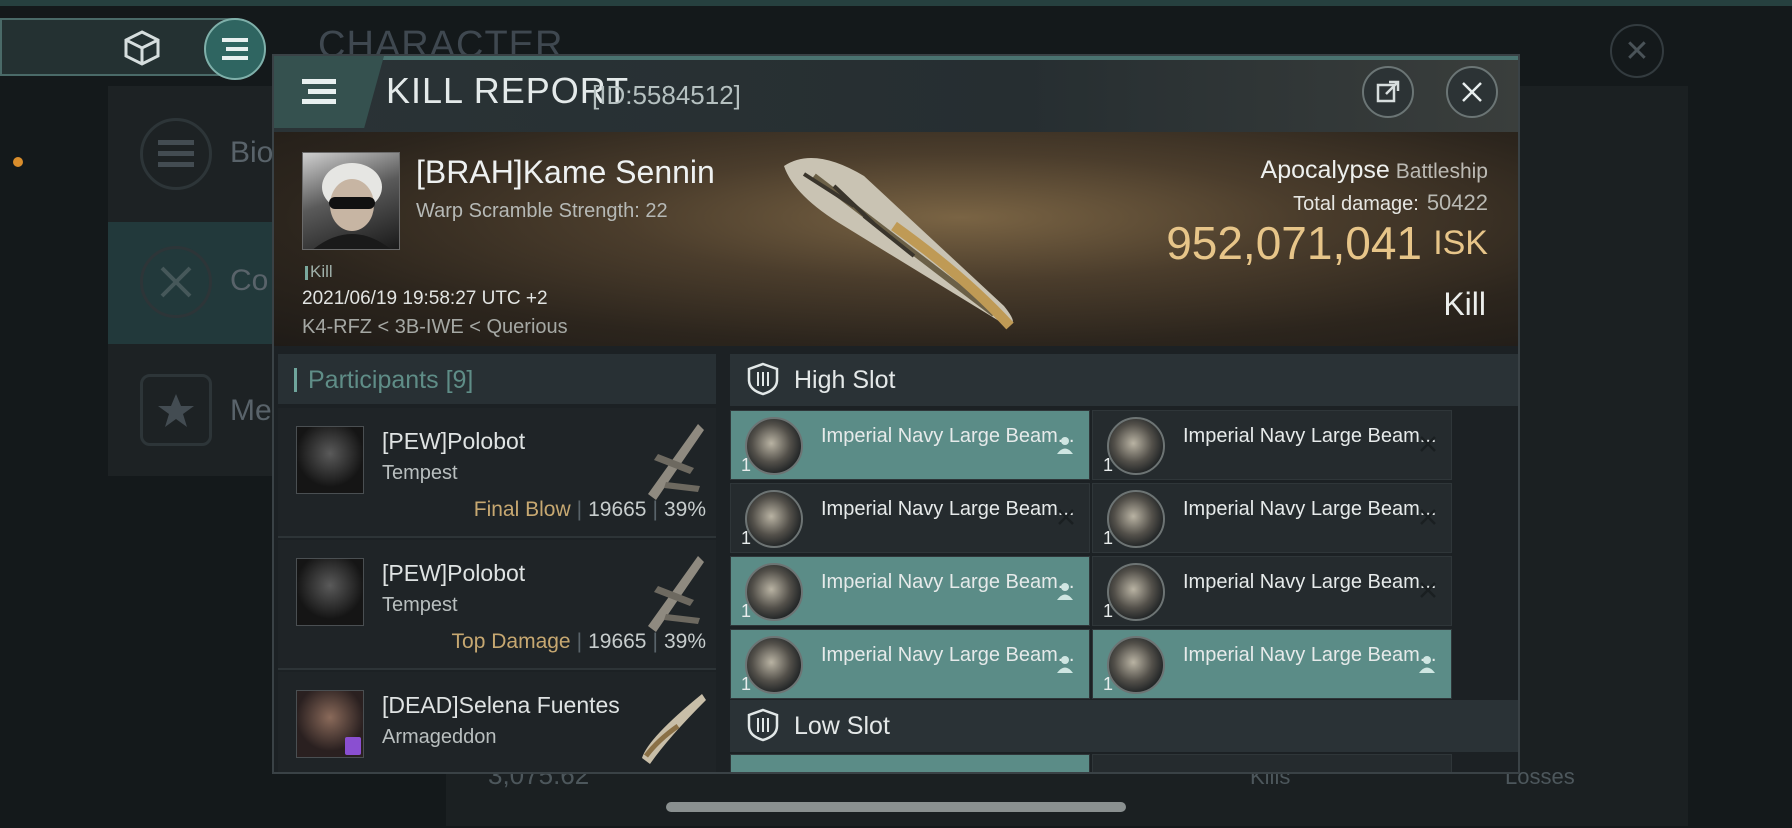 This screenshot has height=828, width=1792. Describe the element at coordinates (896, 807) in the screenshot. I see `horizontal-scrollbar` at that location.